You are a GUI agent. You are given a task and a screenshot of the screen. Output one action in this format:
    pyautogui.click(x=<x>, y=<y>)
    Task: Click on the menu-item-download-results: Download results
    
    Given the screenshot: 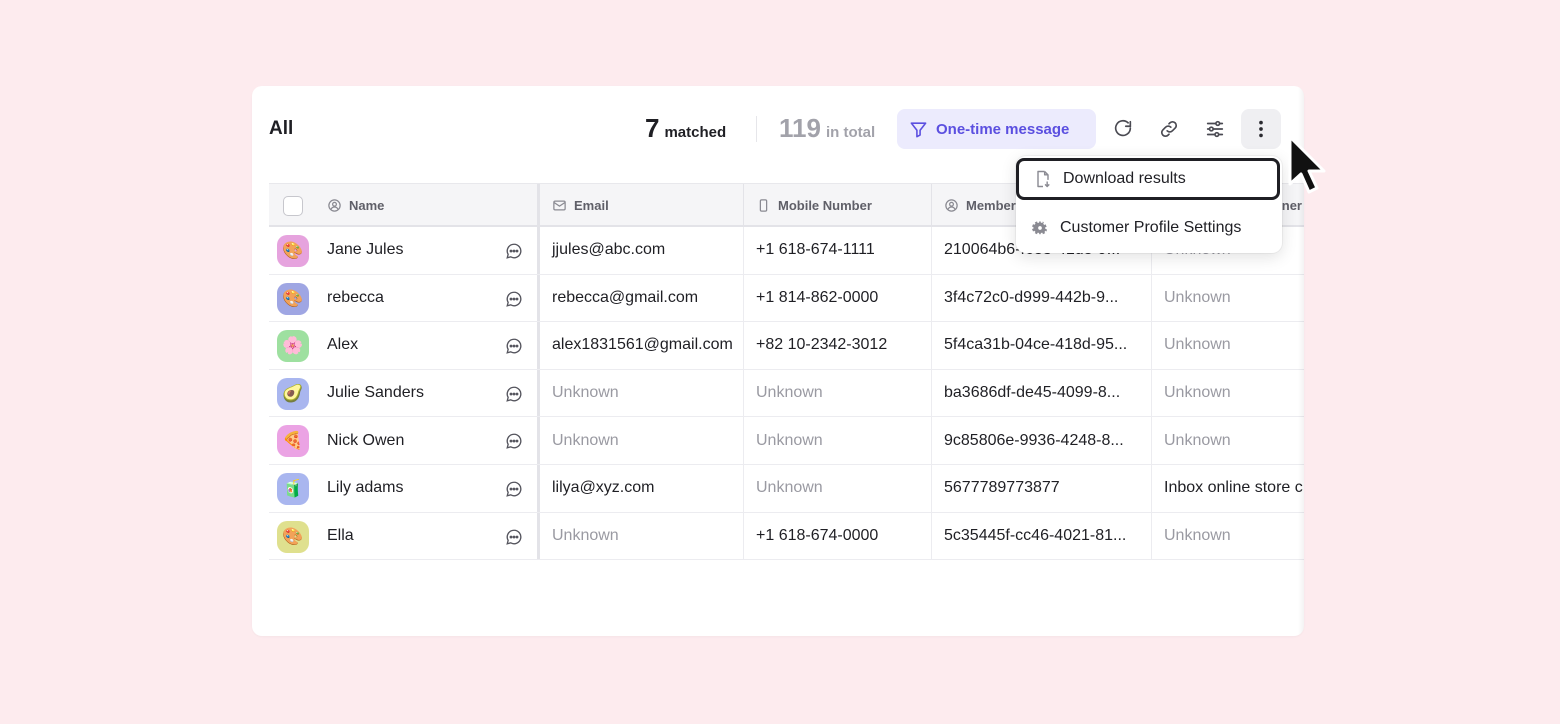 What is the action you would take?
    pyautogui.click(x=1148, y=179)
    